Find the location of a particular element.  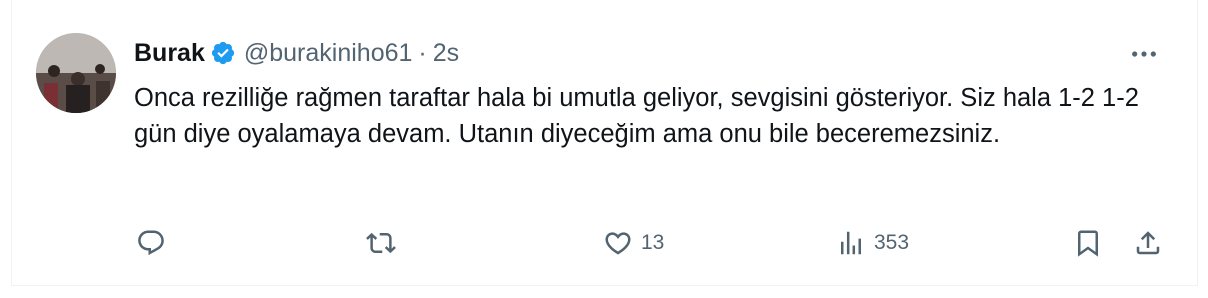

reply-icon is located at coordinates (151, 243).